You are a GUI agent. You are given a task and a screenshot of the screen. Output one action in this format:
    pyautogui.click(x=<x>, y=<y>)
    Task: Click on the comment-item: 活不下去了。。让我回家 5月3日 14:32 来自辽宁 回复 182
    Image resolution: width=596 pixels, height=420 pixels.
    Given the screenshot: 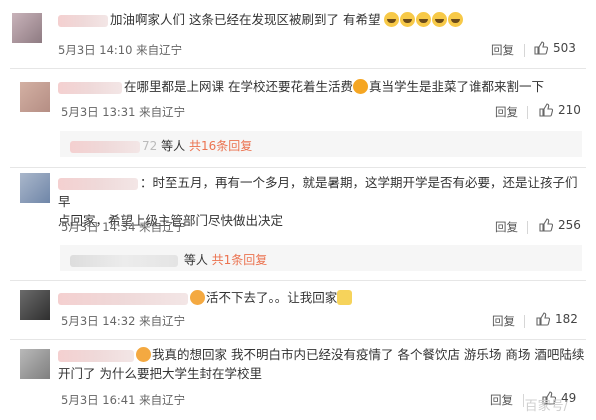 What is the action you would take?
    pyautogui.click(x=298, y=310)
    